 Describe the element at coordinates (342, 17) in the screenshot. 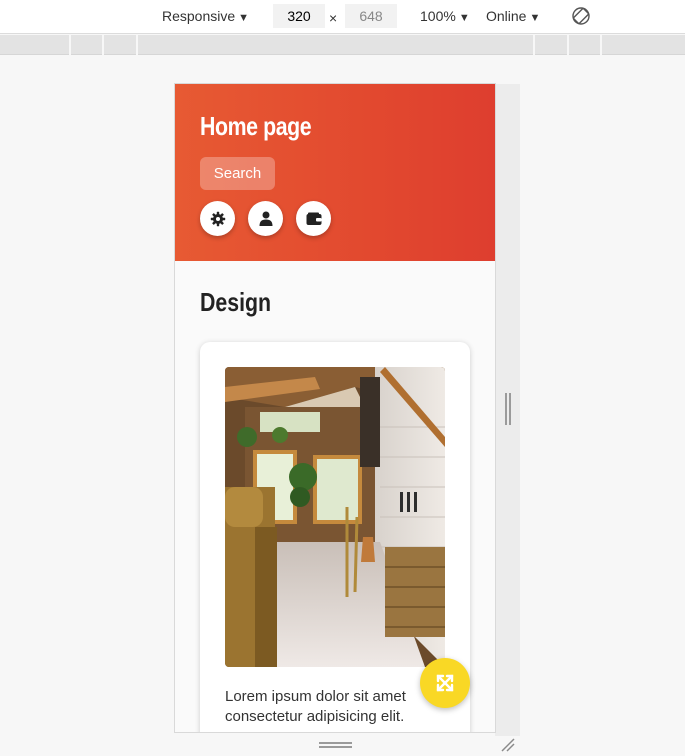

I see `devtools-toolbar: Responsive ▼ 320 × 648 100% ▼ Online ▼` at that location.